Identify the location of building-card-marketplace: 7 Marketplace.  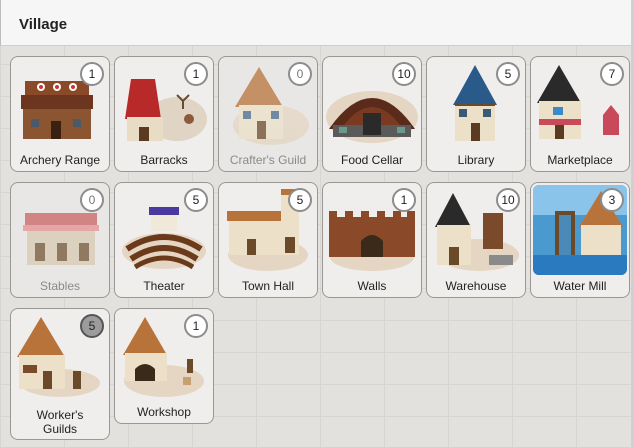
(580, 114).